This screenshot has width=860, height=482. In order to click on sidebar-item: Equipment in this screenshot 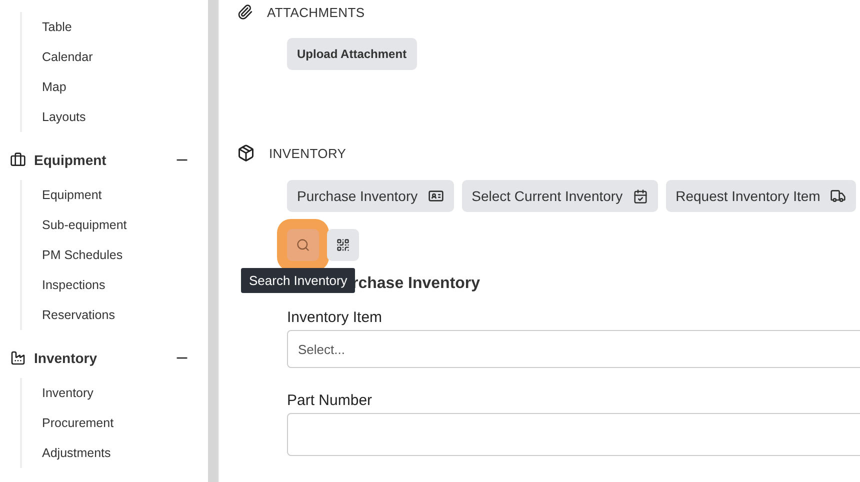, I will do `click(125, 195)`.